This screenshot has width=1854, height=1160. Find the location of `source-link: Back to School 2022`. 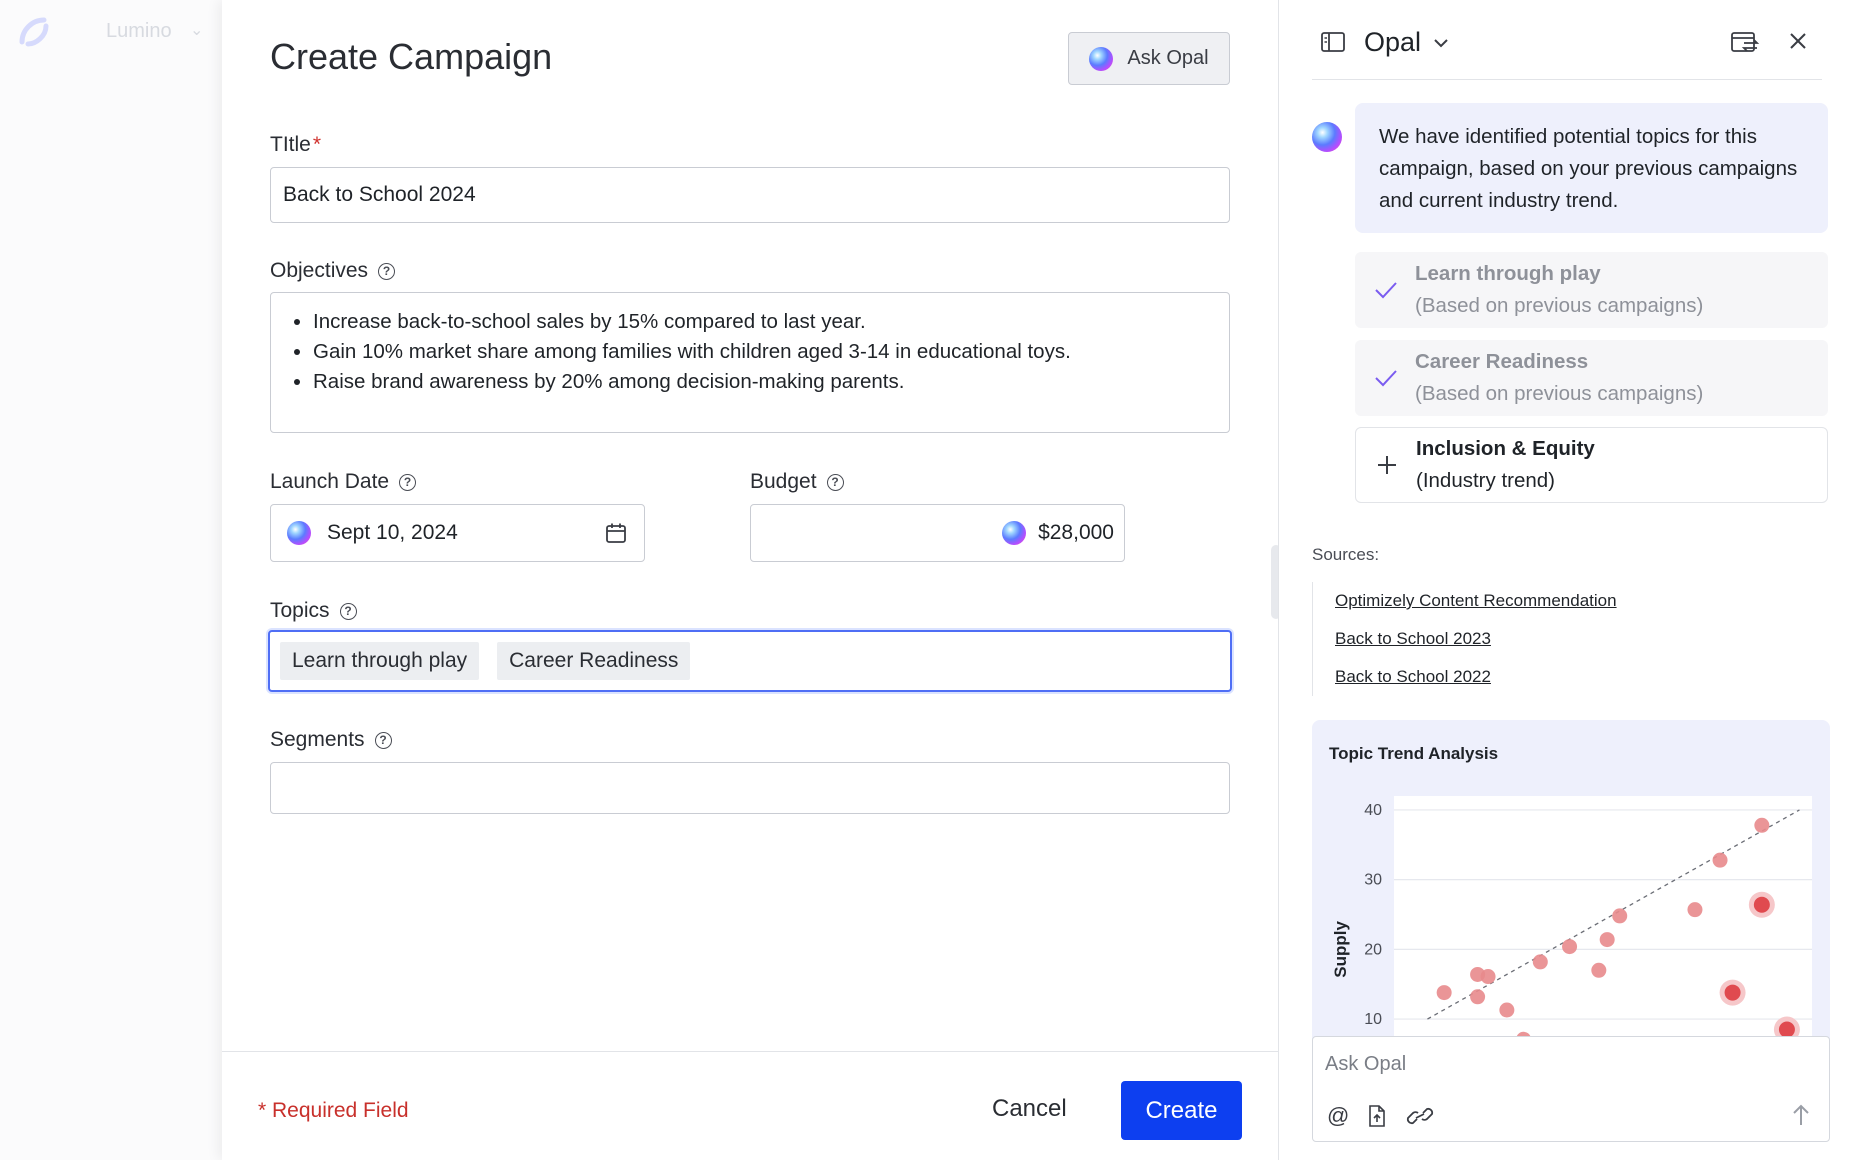

source-link: Back to School 2022 is located at coordinates (1476, 677).